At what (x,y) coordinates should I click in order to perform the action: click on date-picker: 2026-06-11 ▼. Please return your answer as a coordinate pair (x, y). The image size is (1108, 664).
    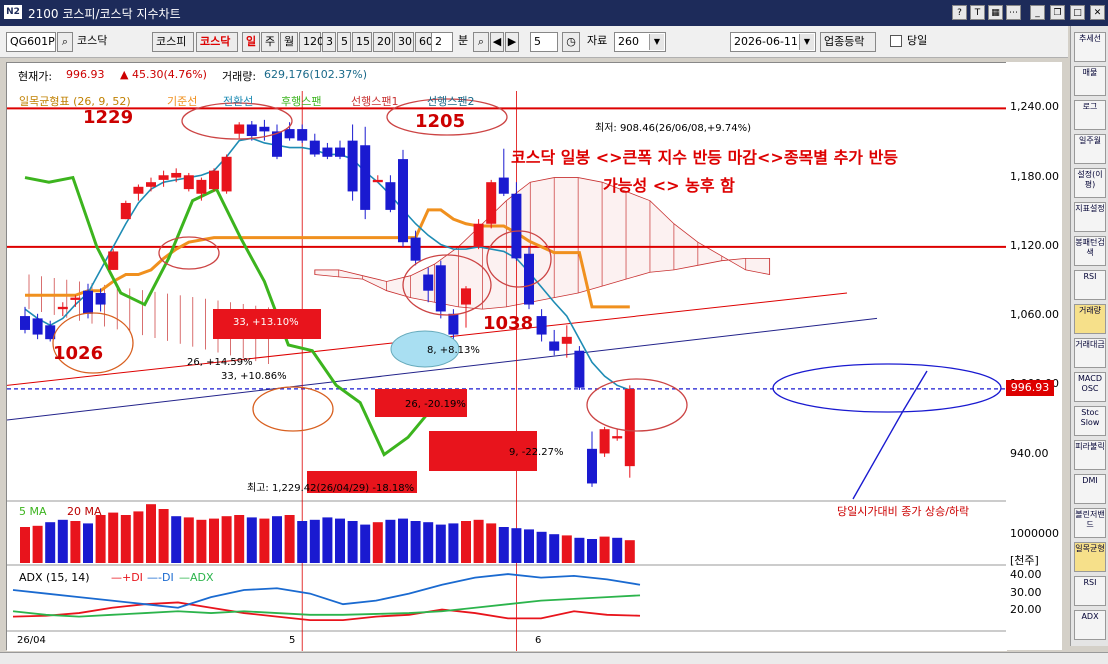
    Looking at the image, I should click on (773, 42).